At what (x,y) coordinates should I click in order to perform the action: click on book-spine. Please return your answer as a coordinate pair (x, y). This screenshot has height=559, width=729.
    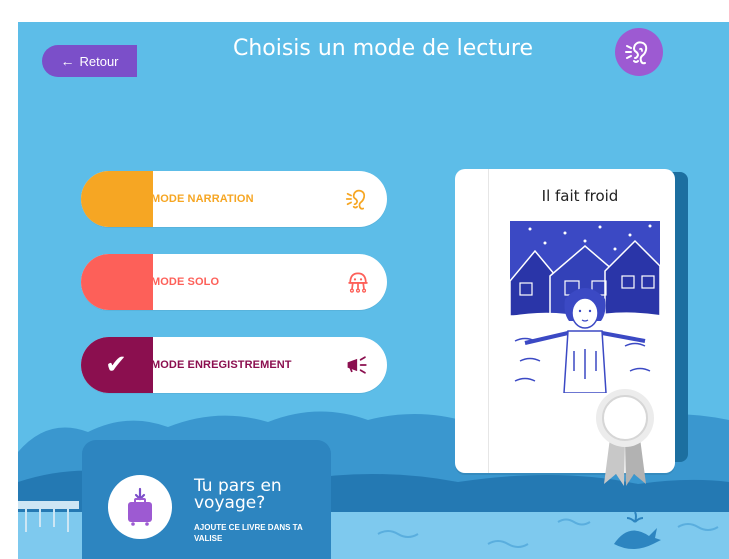
    Looking at the image, I should click on (488, 321).